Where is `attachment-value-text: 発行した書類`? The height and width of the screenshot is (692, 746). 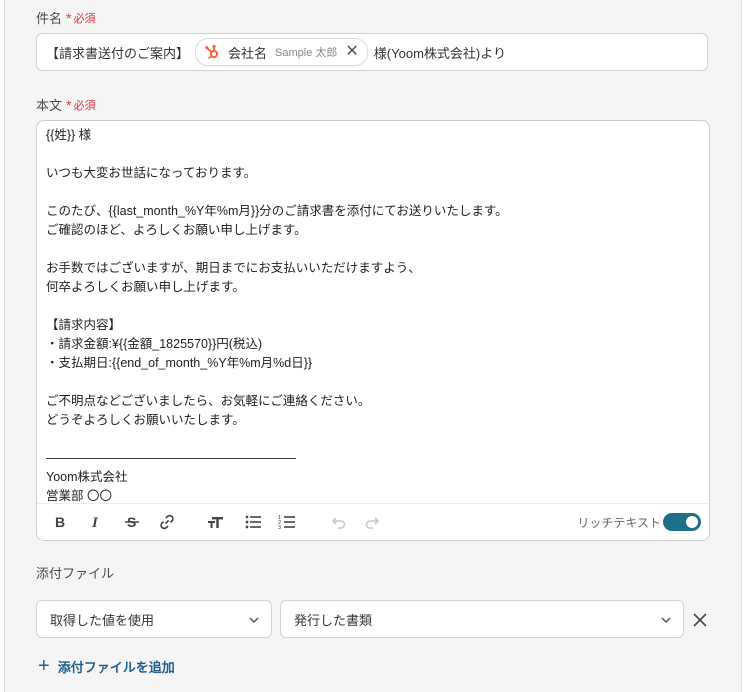 attachment-value-text: 発行した書類 is located at coordinates (333, 620).